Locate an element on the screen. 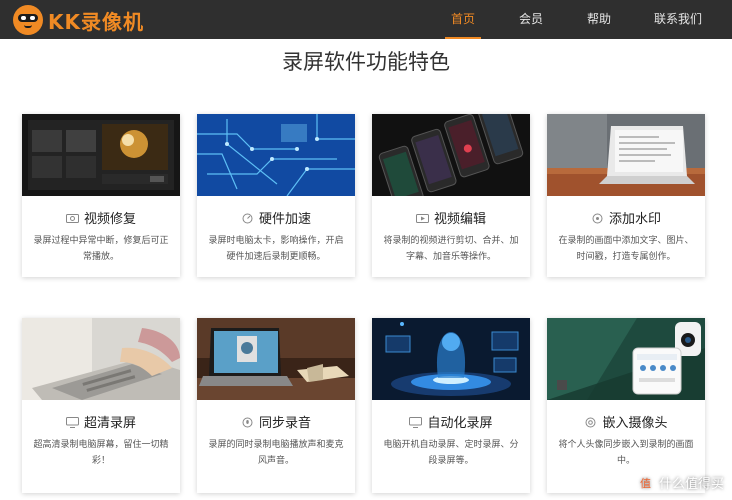 The height and width of the screenshot is (500, 732). feature-card-hardware-accel: 硬件加速 录屏时电脑太卡，影响操作，开启硬件加速后录制更顺畅。 is located at coordinates (276, 195).